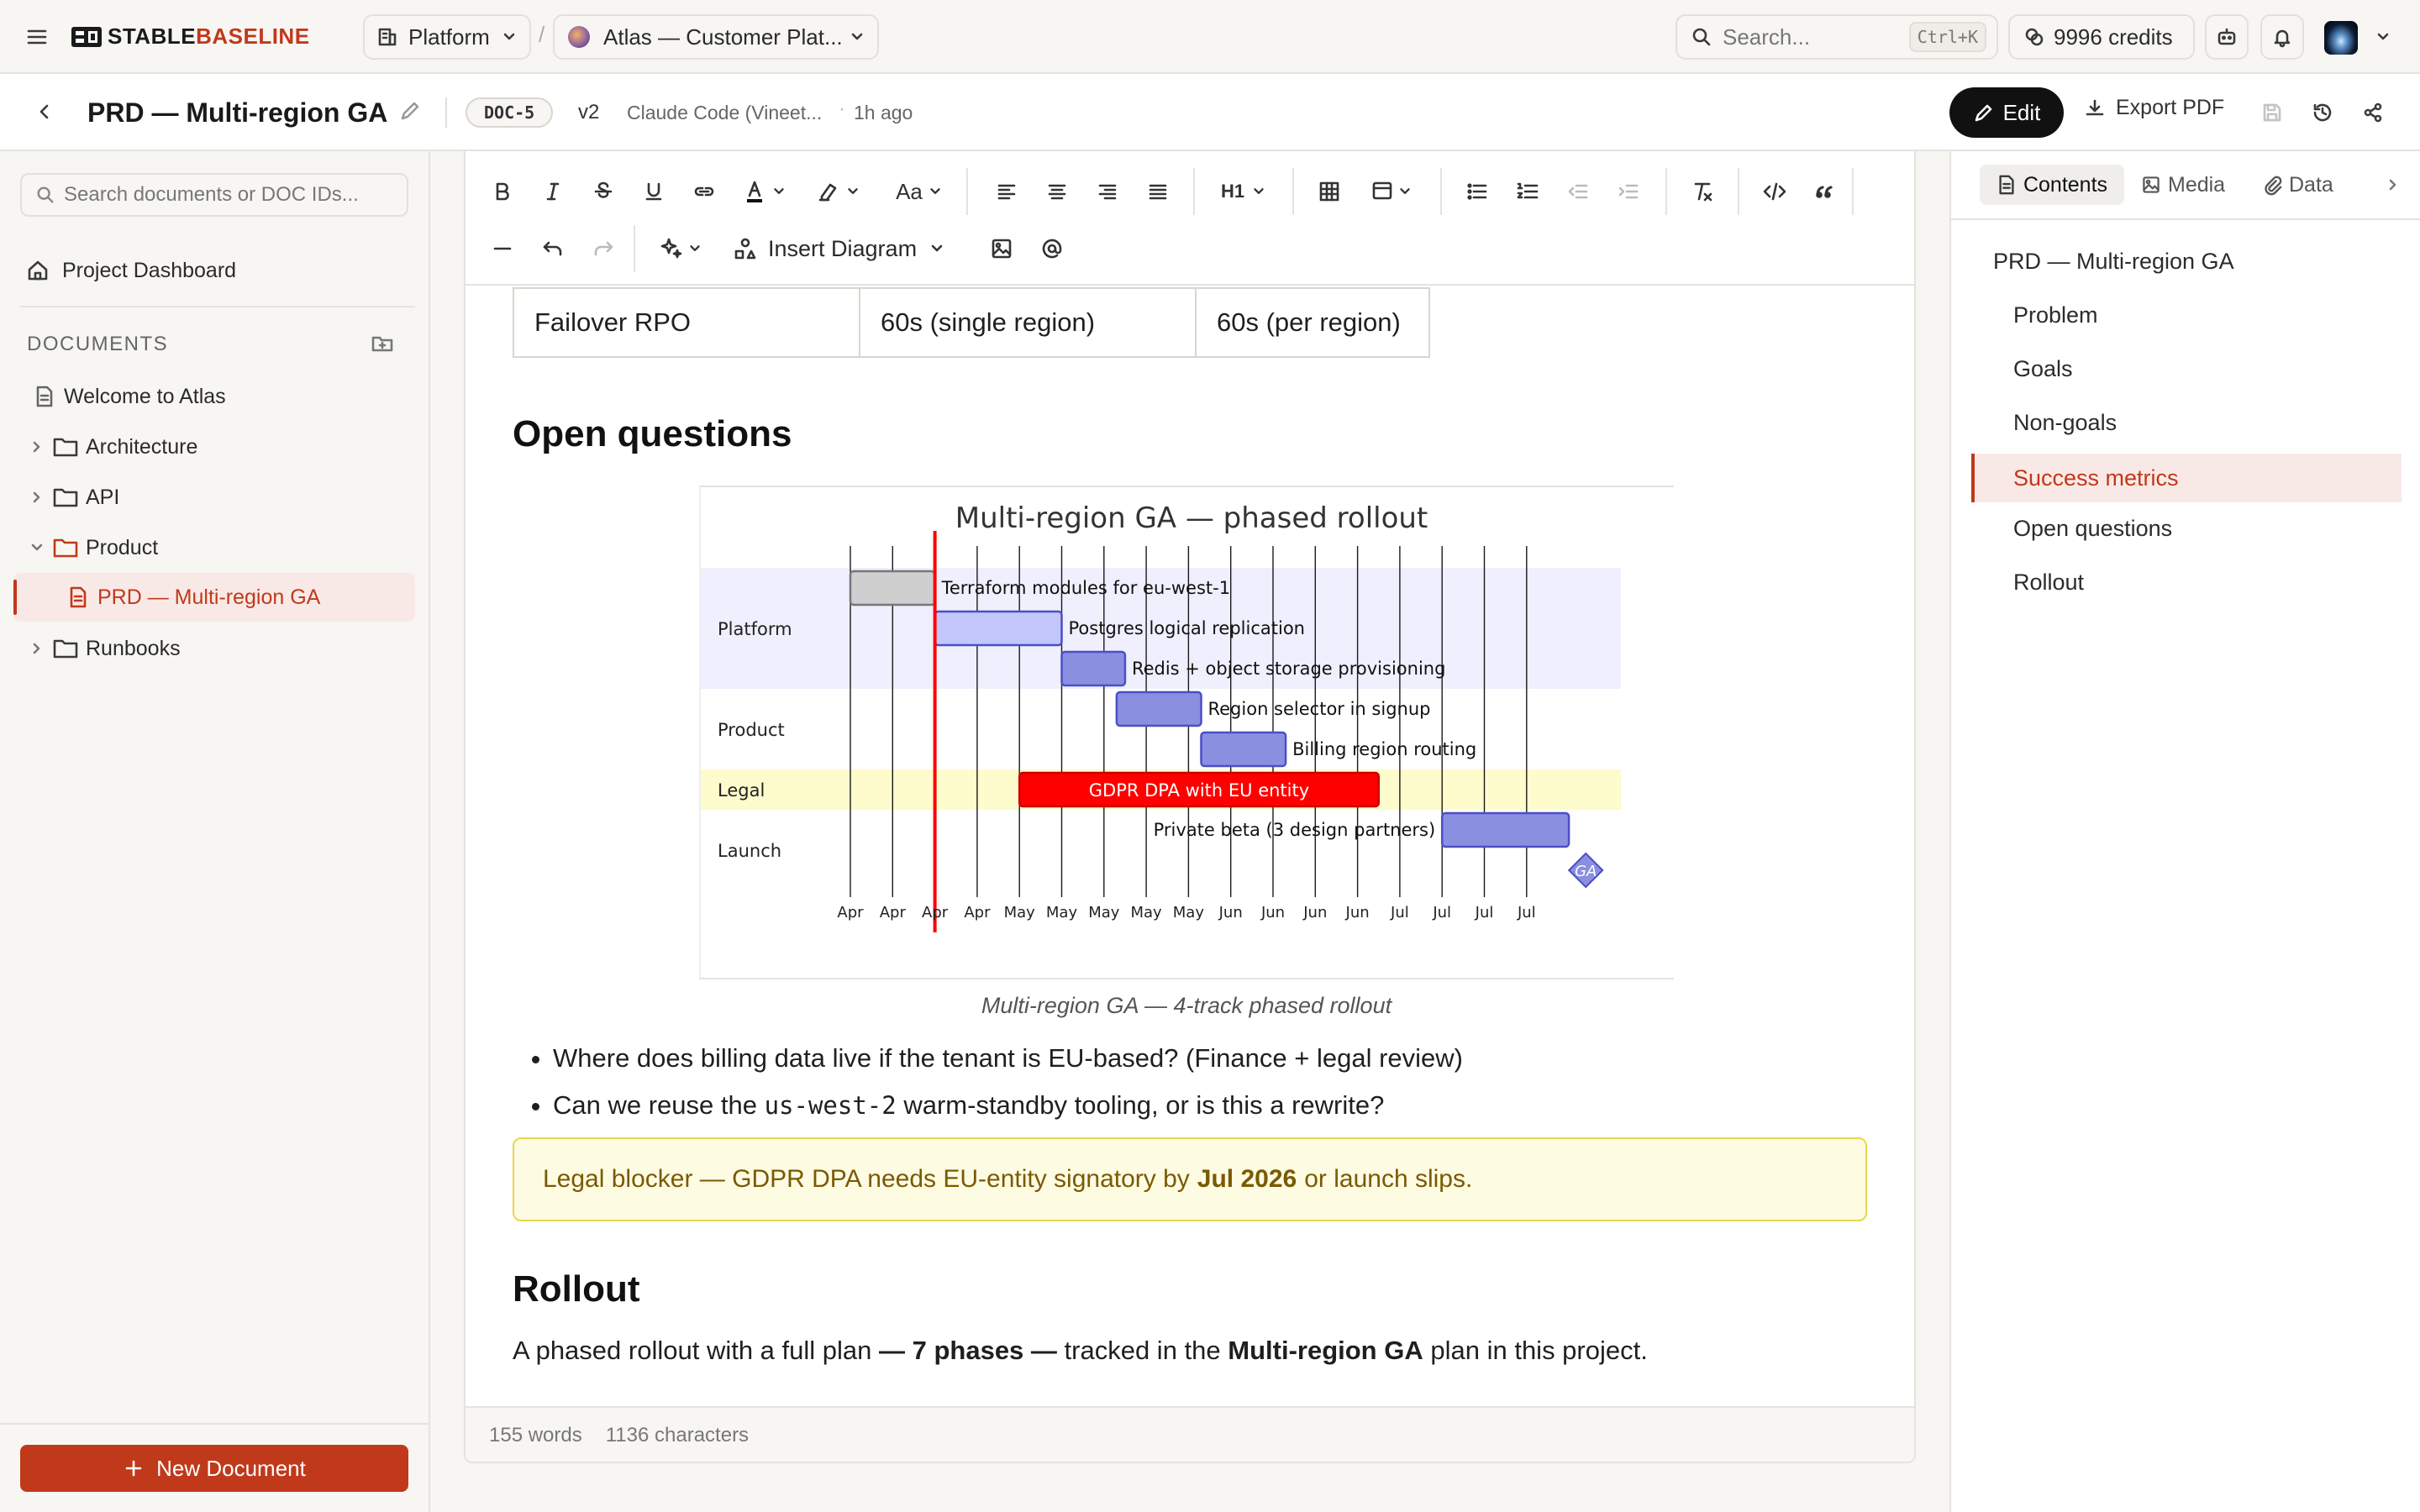 This screenshot has width=2420, height=1512. I want to click on heading-open-questions: Open questions, so click(652, 433).